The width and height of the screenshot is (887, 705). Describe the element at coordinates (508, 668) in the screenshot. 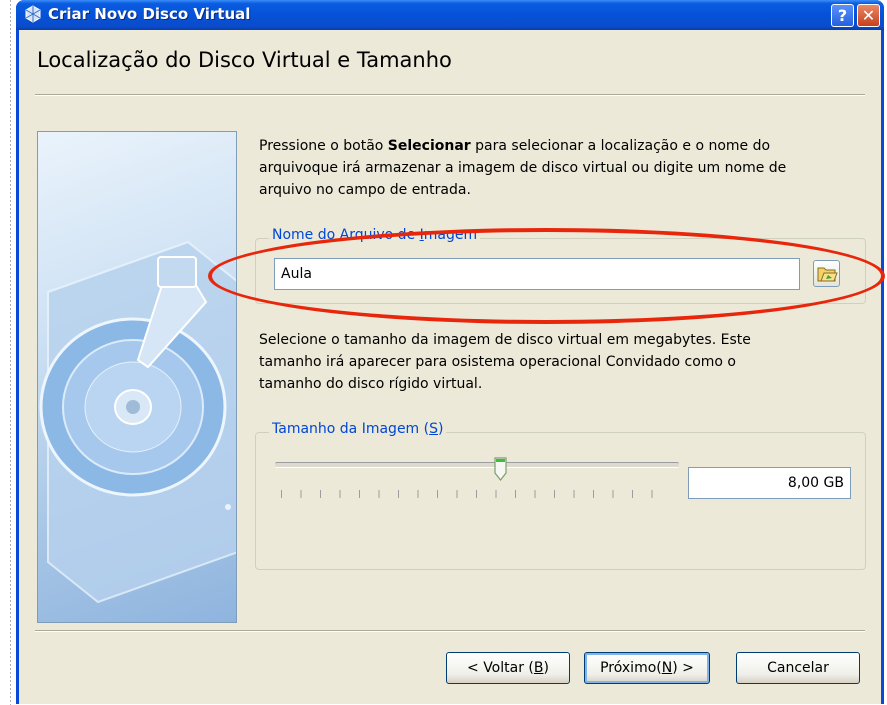

I see `back-button: < Voltar (B)` at that location.